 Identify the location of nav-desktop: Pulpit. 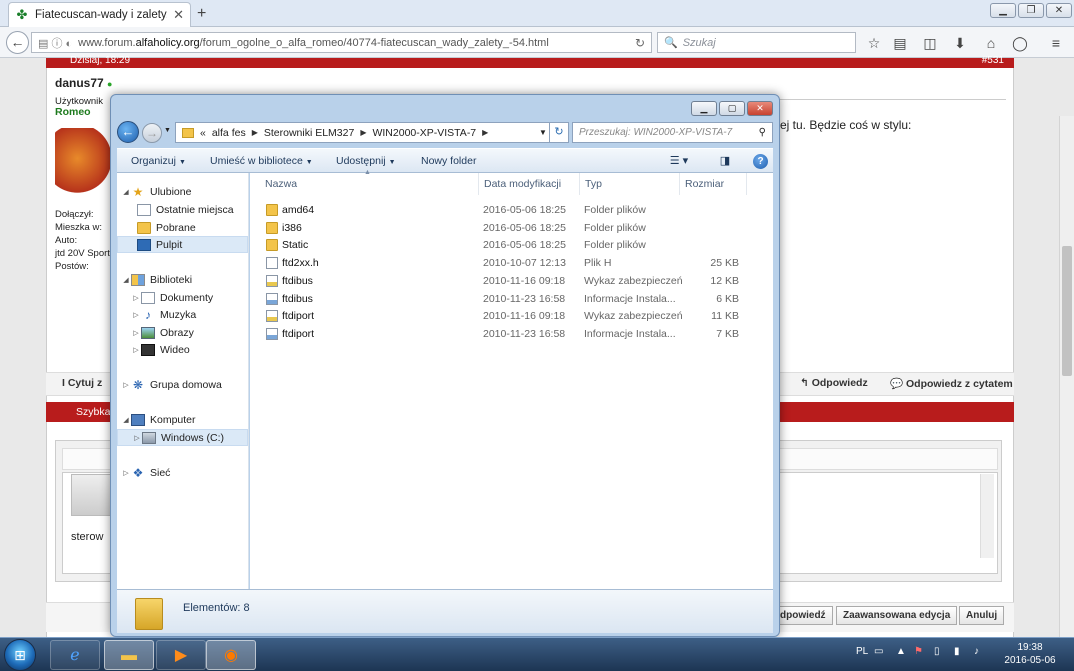
(182, 244).